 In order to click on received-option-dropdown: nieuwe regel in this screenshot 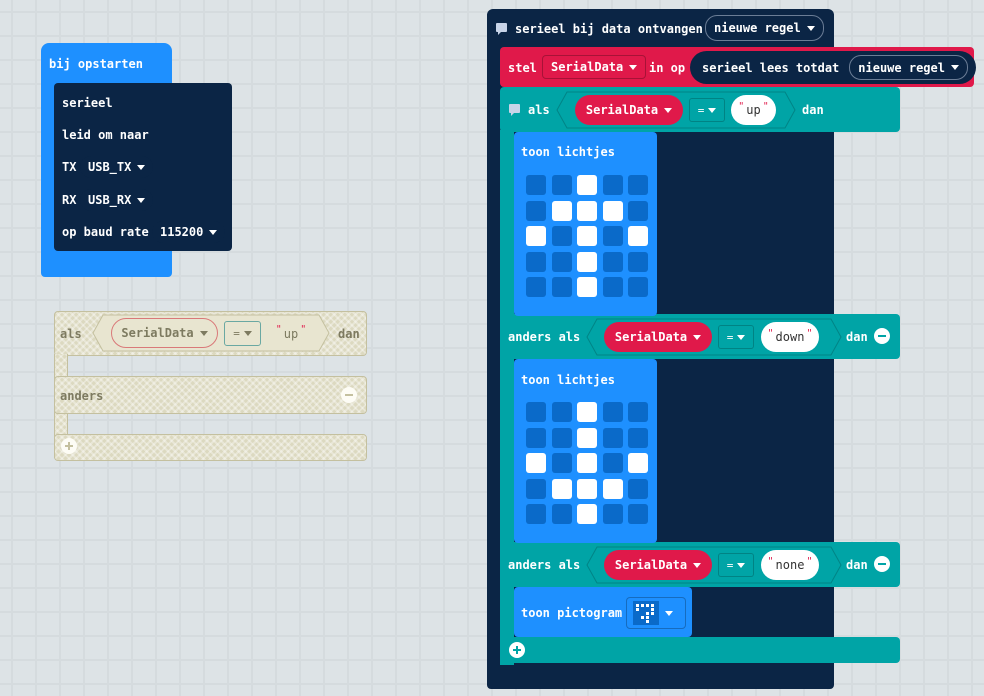, I will do `click(764, 28)`.